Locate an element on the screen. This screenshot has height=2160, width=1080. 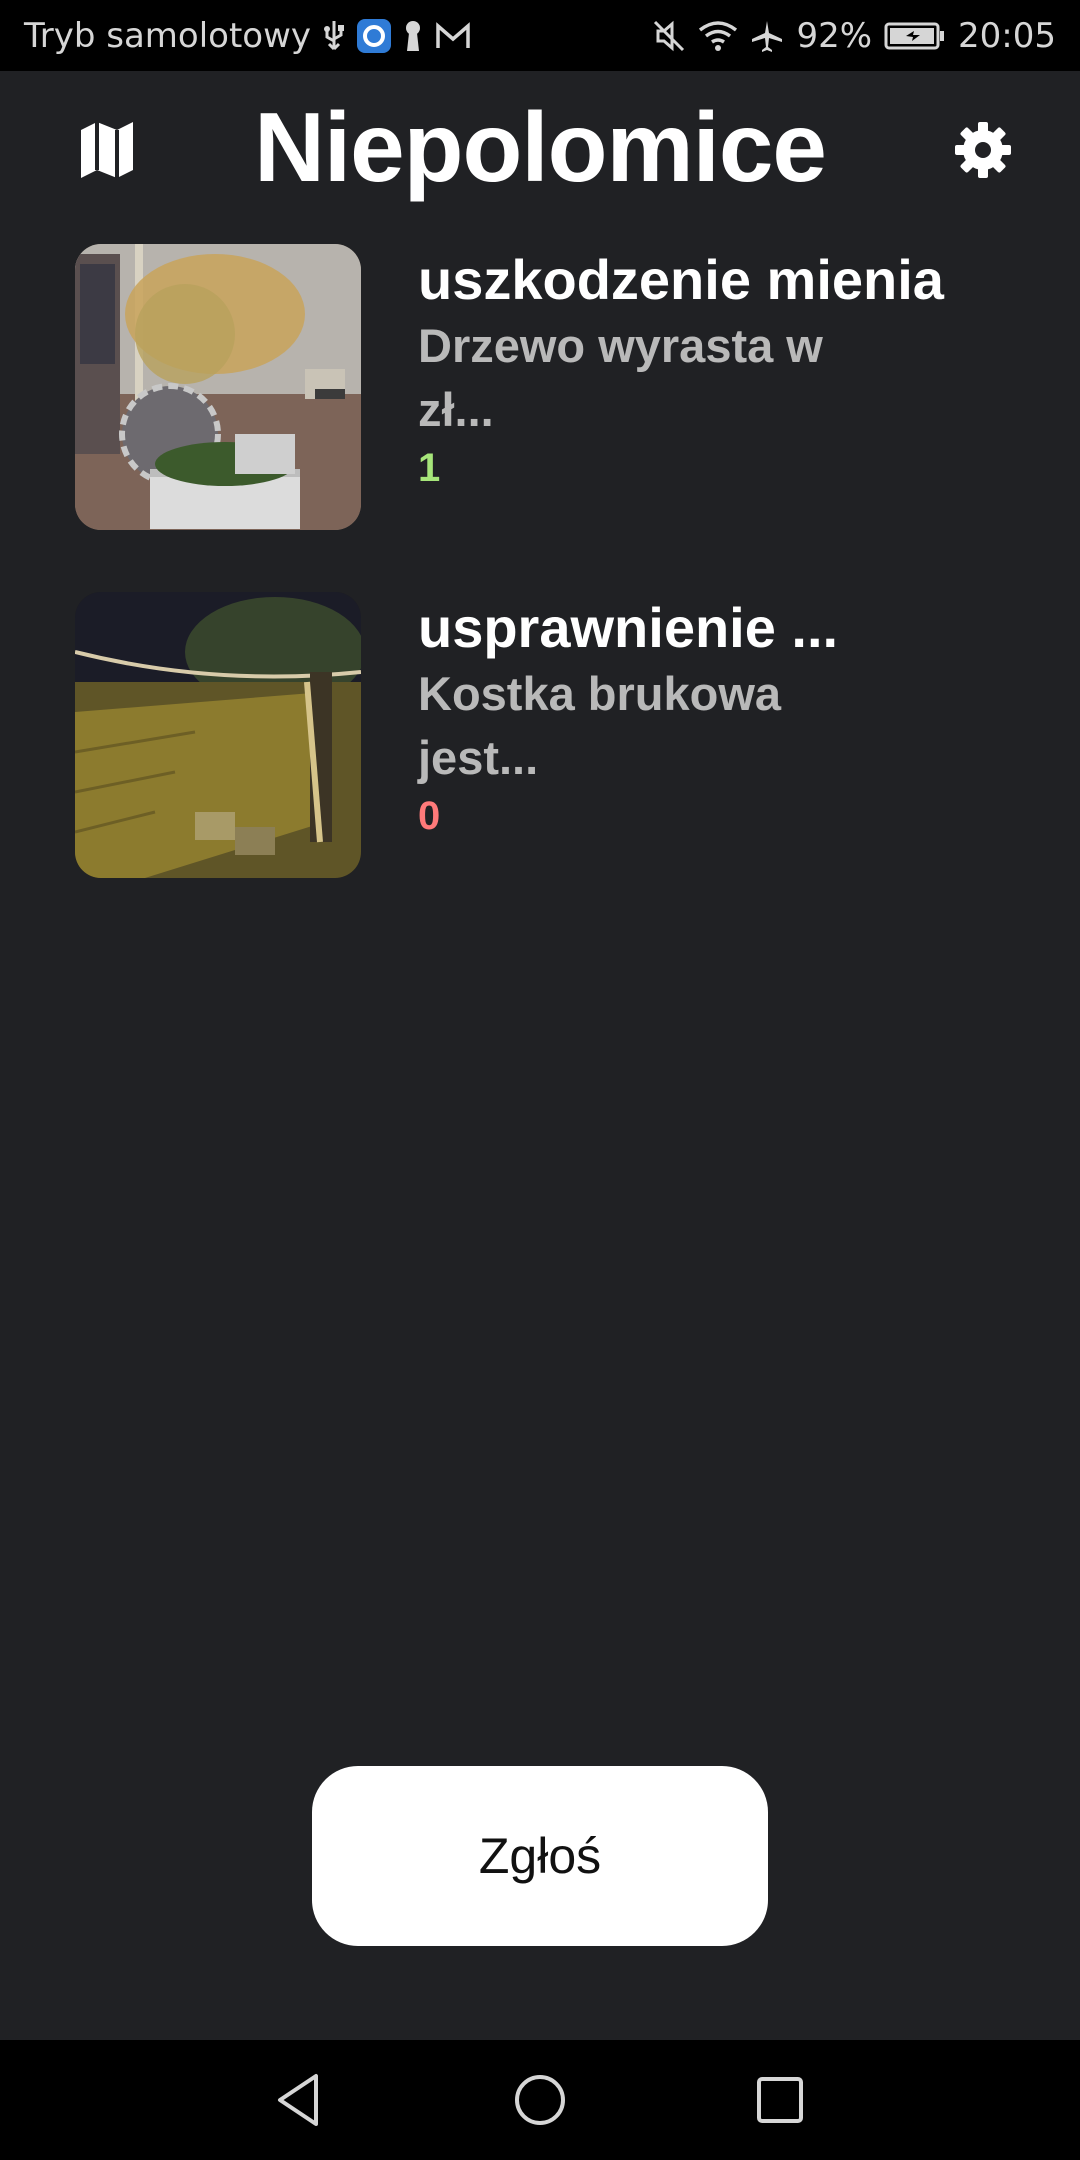
gear-icon is located at coordinates (983, 150).